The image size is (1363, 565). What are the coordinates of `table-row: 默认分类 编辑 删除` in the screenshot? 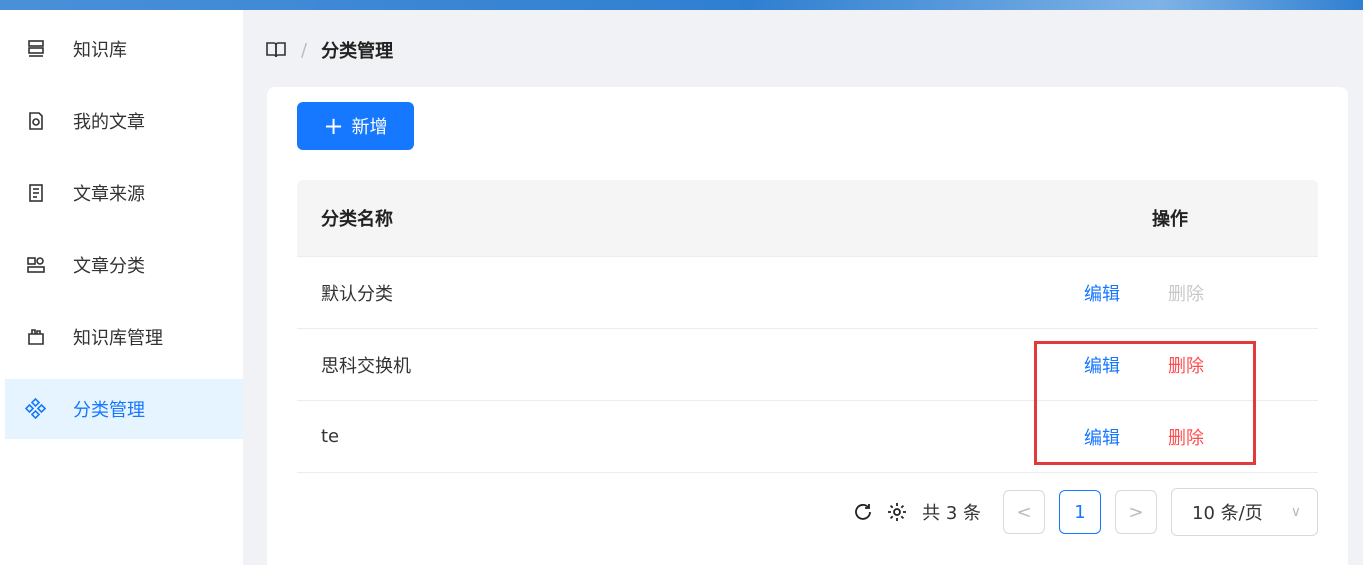 It's located at (807, 293).